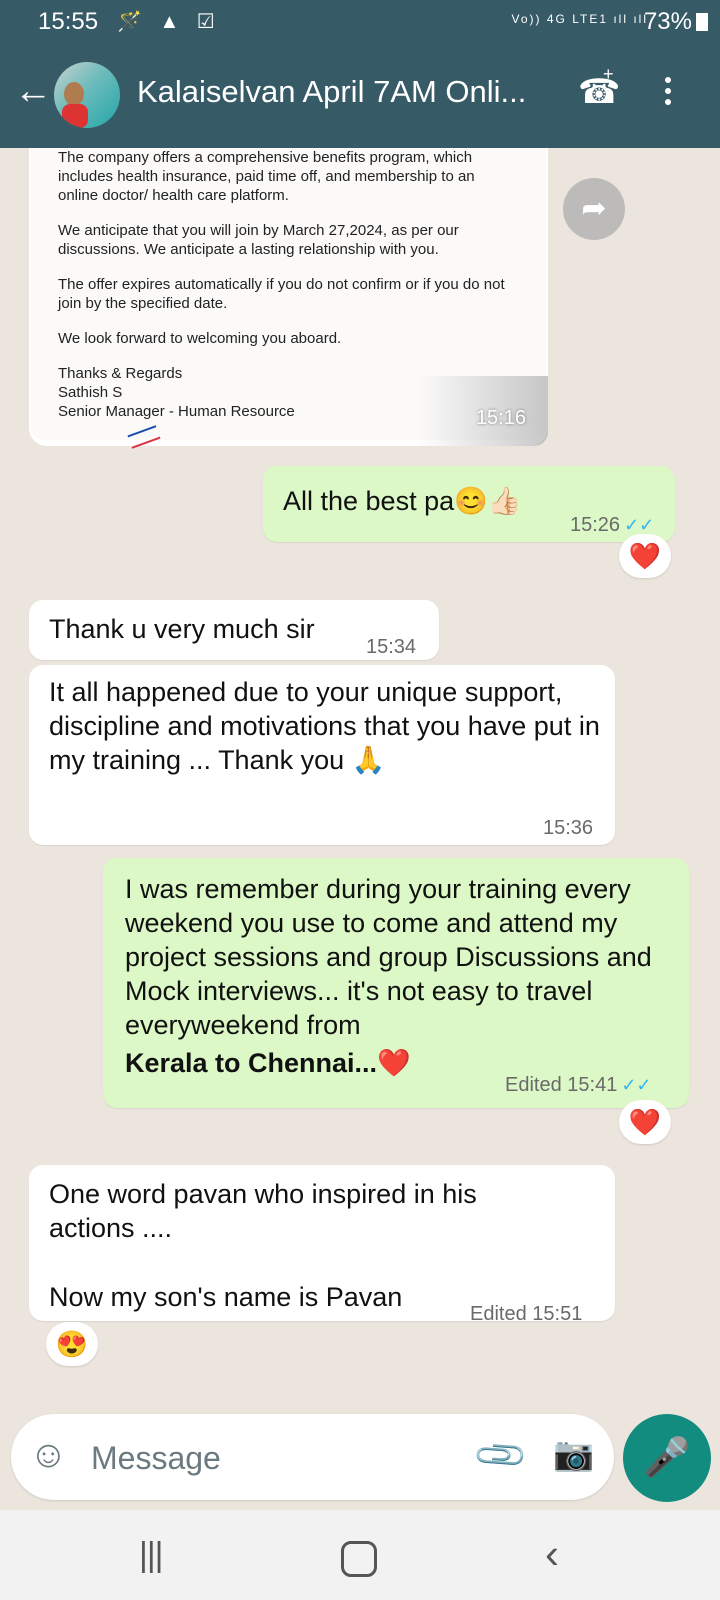 Image resolution: width=720 pixels, height=1600 pixels. Describe the element at coordinates (608, 74) in the screenshot. I see `add-call-plus-icon: +` at that location.